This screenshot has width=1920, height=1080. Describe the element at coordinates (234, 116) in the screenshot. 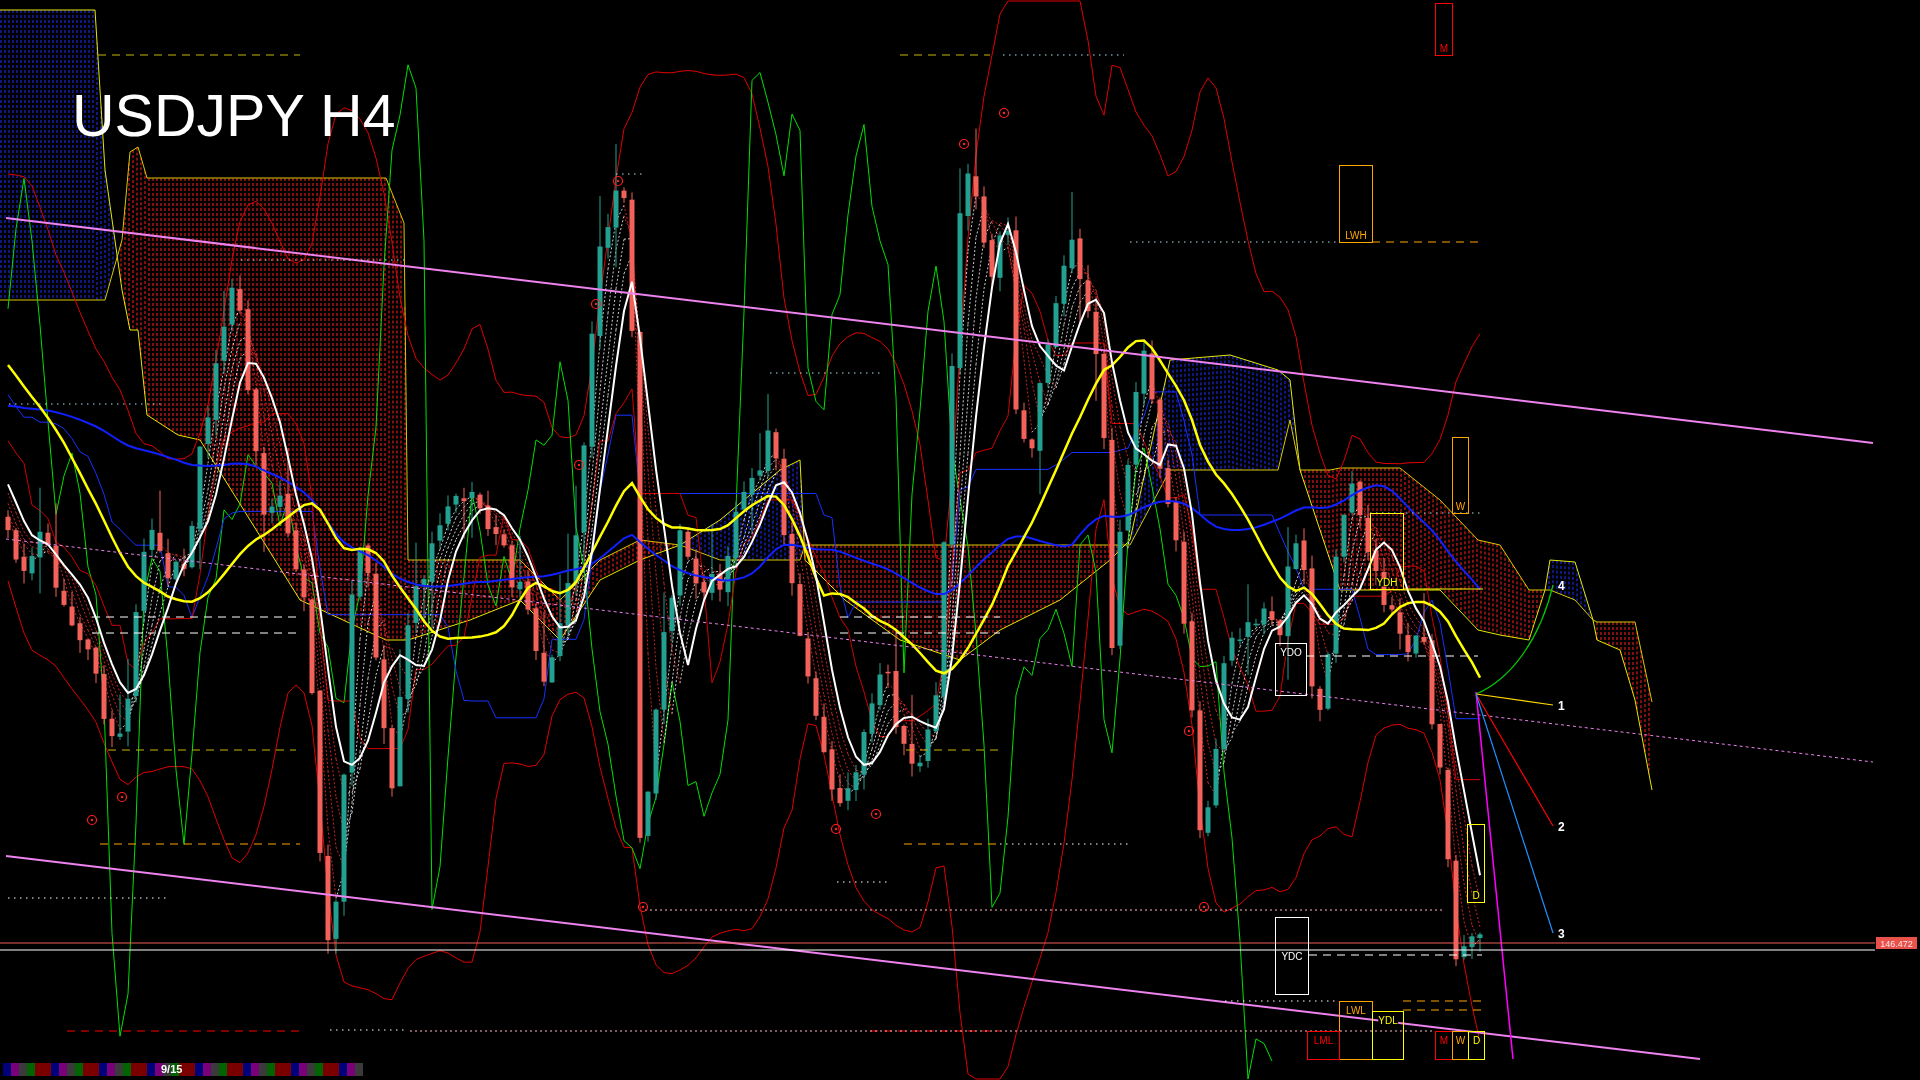

I see `chart-title: USDJPY H4` at that location.